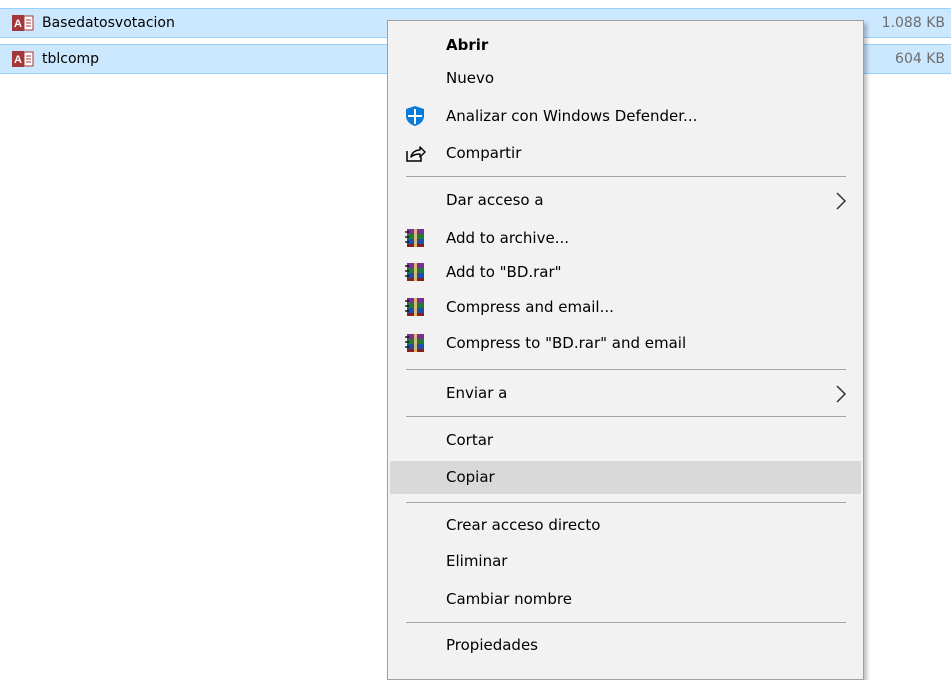 Image resolution: width=951 pixels, height=680 pixels. What do you see at coordinates (625, 477) in the screenshot?
I see `menu-item-copiar: Copiar` at bounding box center [625, 477].